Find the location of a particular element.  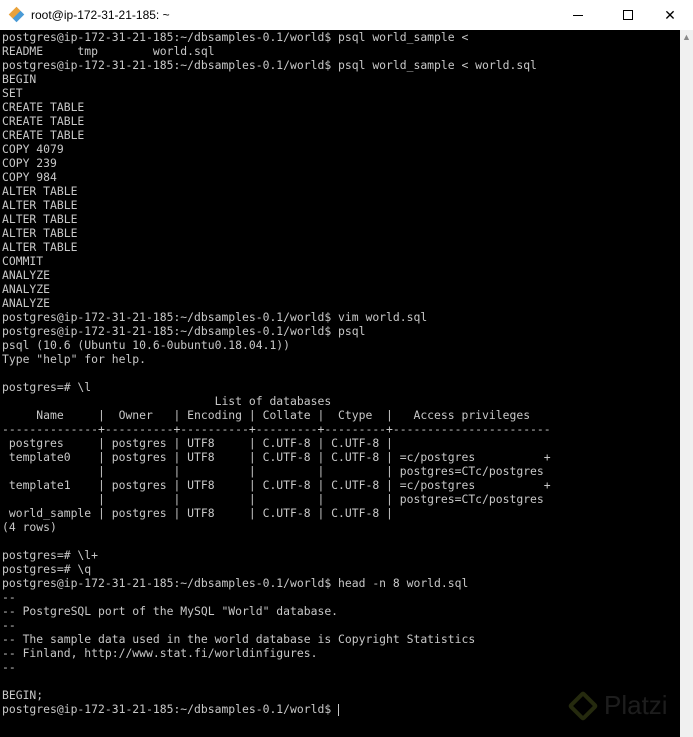

watermark-text: Platzi is located at coordinates (636, 705).